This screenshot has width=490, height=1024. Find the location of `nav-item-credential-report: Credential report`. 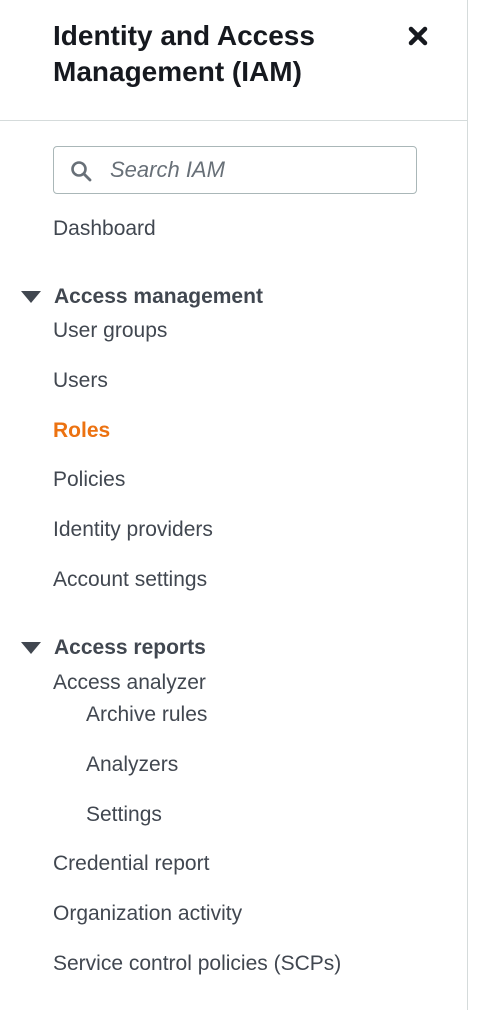

nav-item-credential-report: Credential report is located at coordinates (131, 864).